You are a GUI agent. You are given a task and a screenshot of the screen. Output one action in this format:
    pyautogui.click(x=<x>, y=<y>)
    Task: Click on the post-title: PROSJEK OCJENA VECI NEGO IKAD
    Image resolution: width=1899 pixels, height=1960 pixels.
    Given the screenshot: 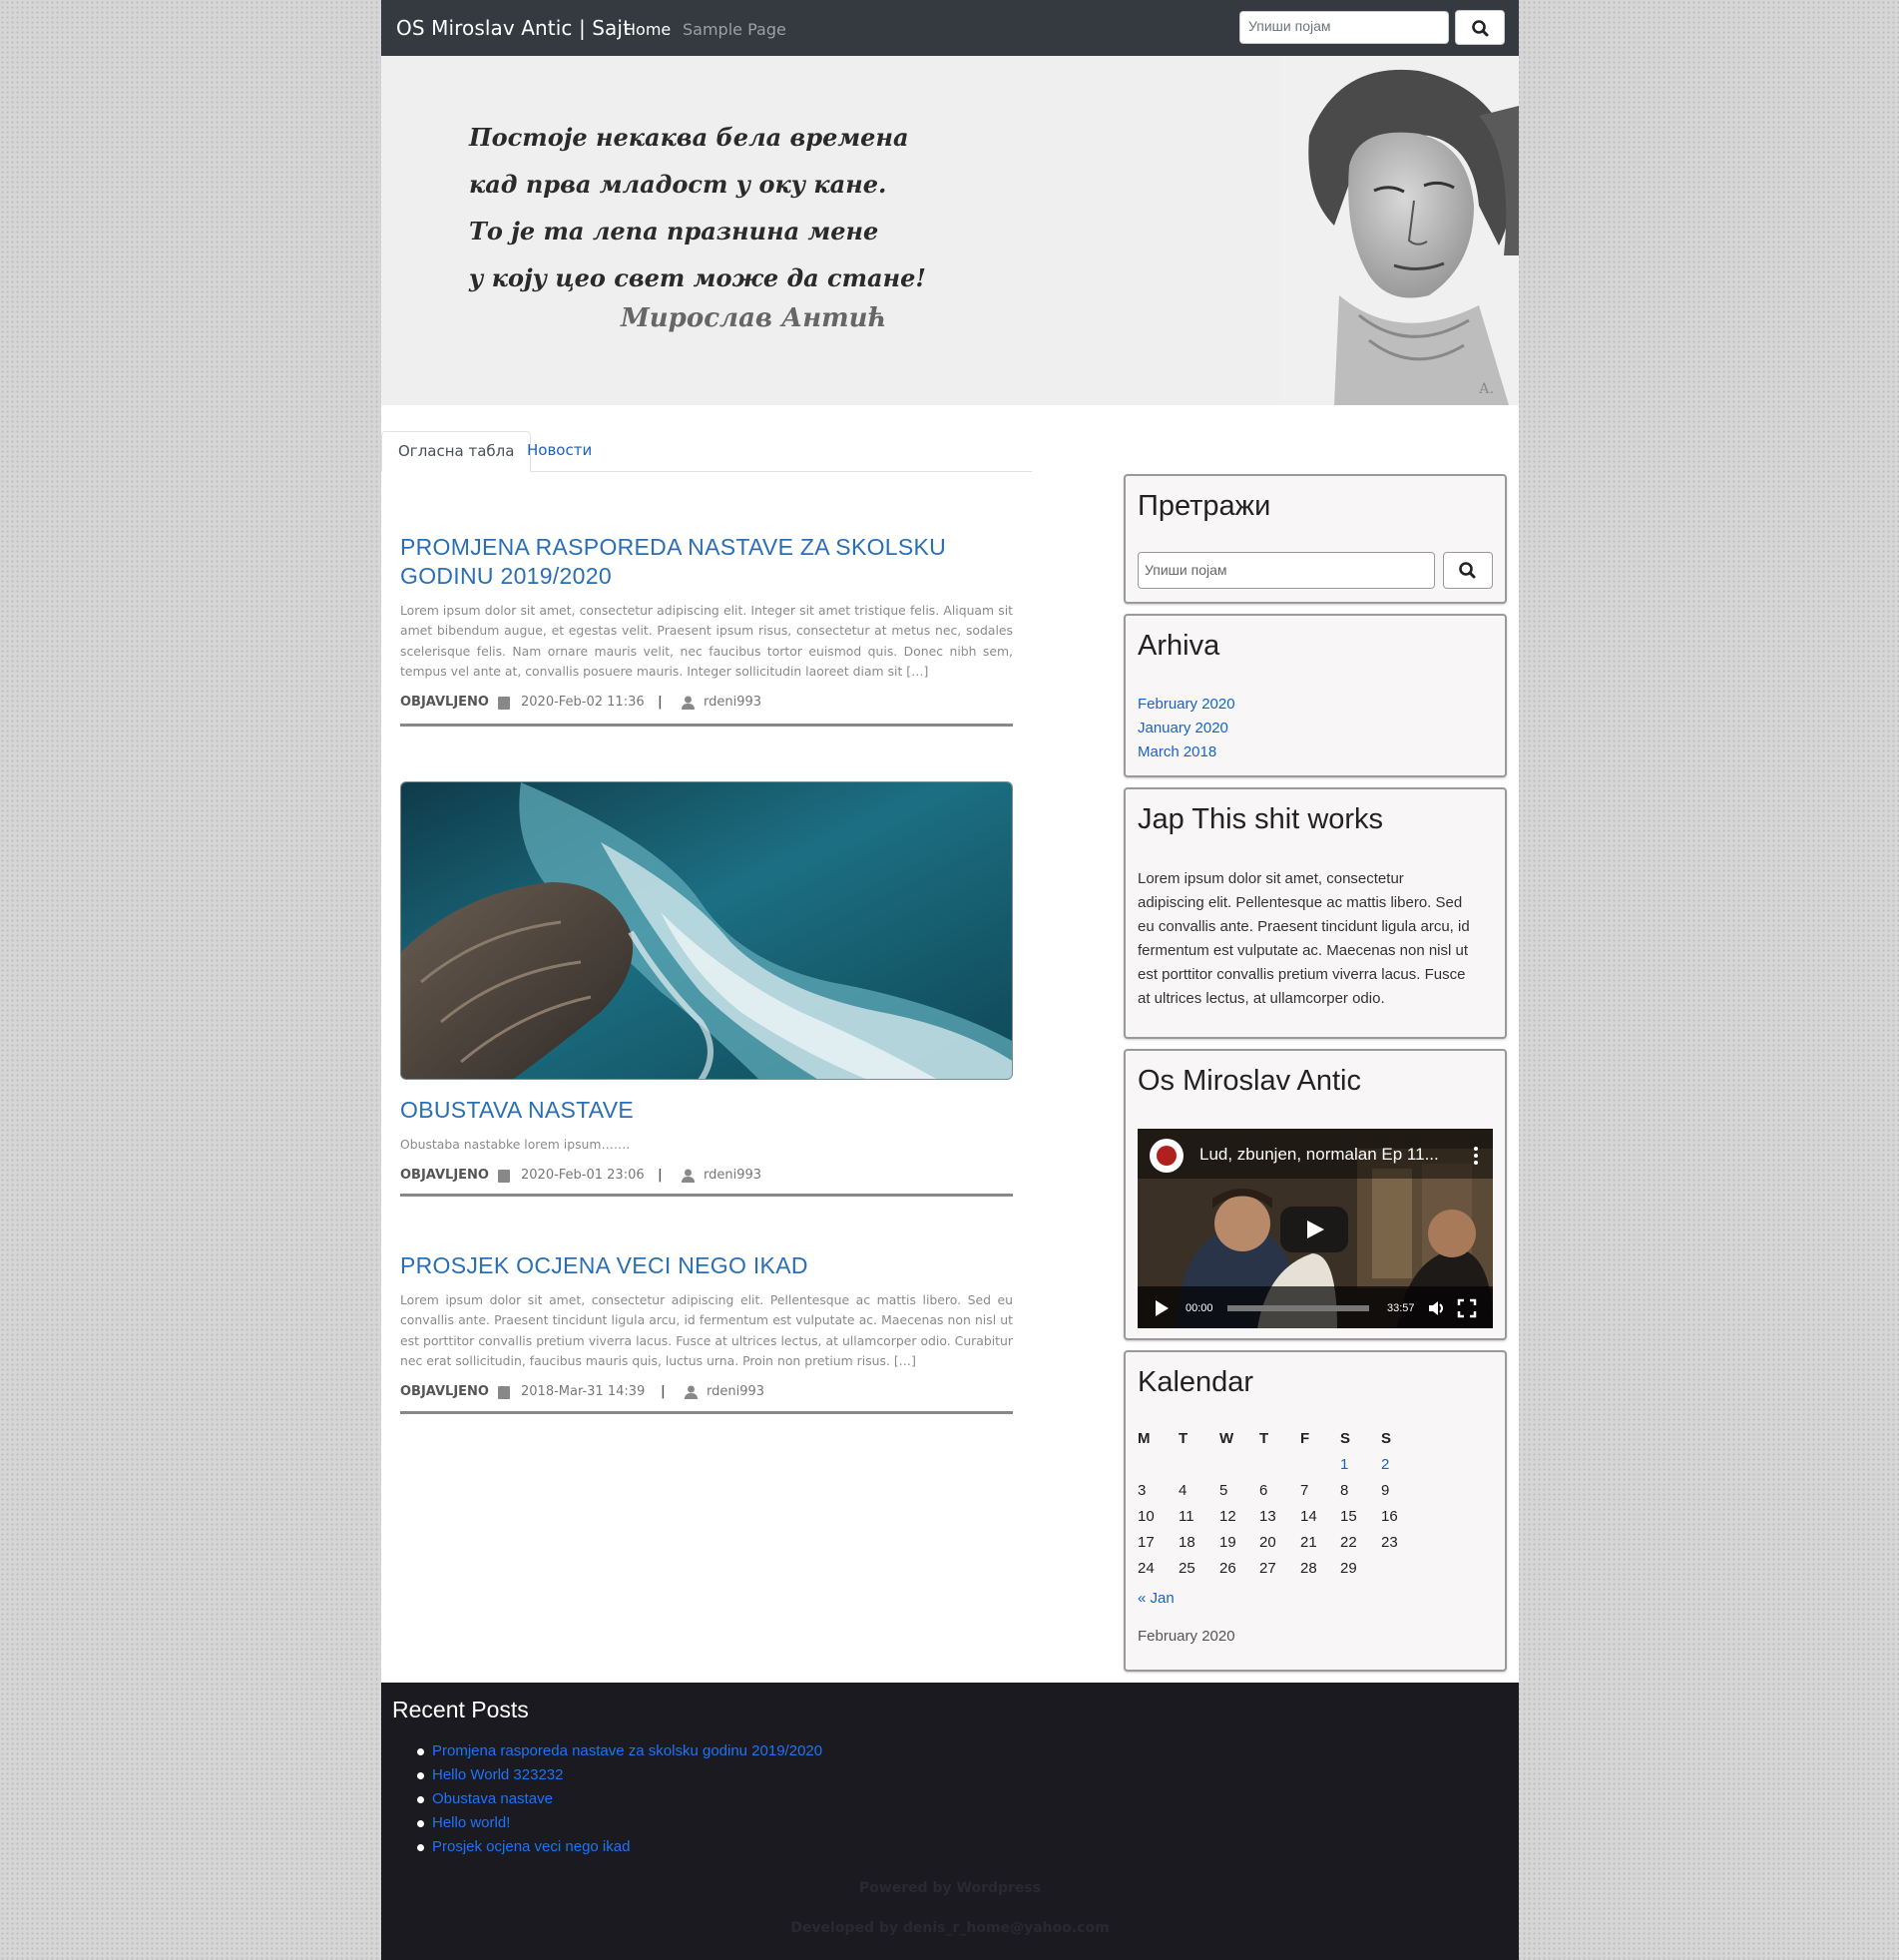 What is the action you would take?
    pyautogui.click(x=706, y=1265)
    